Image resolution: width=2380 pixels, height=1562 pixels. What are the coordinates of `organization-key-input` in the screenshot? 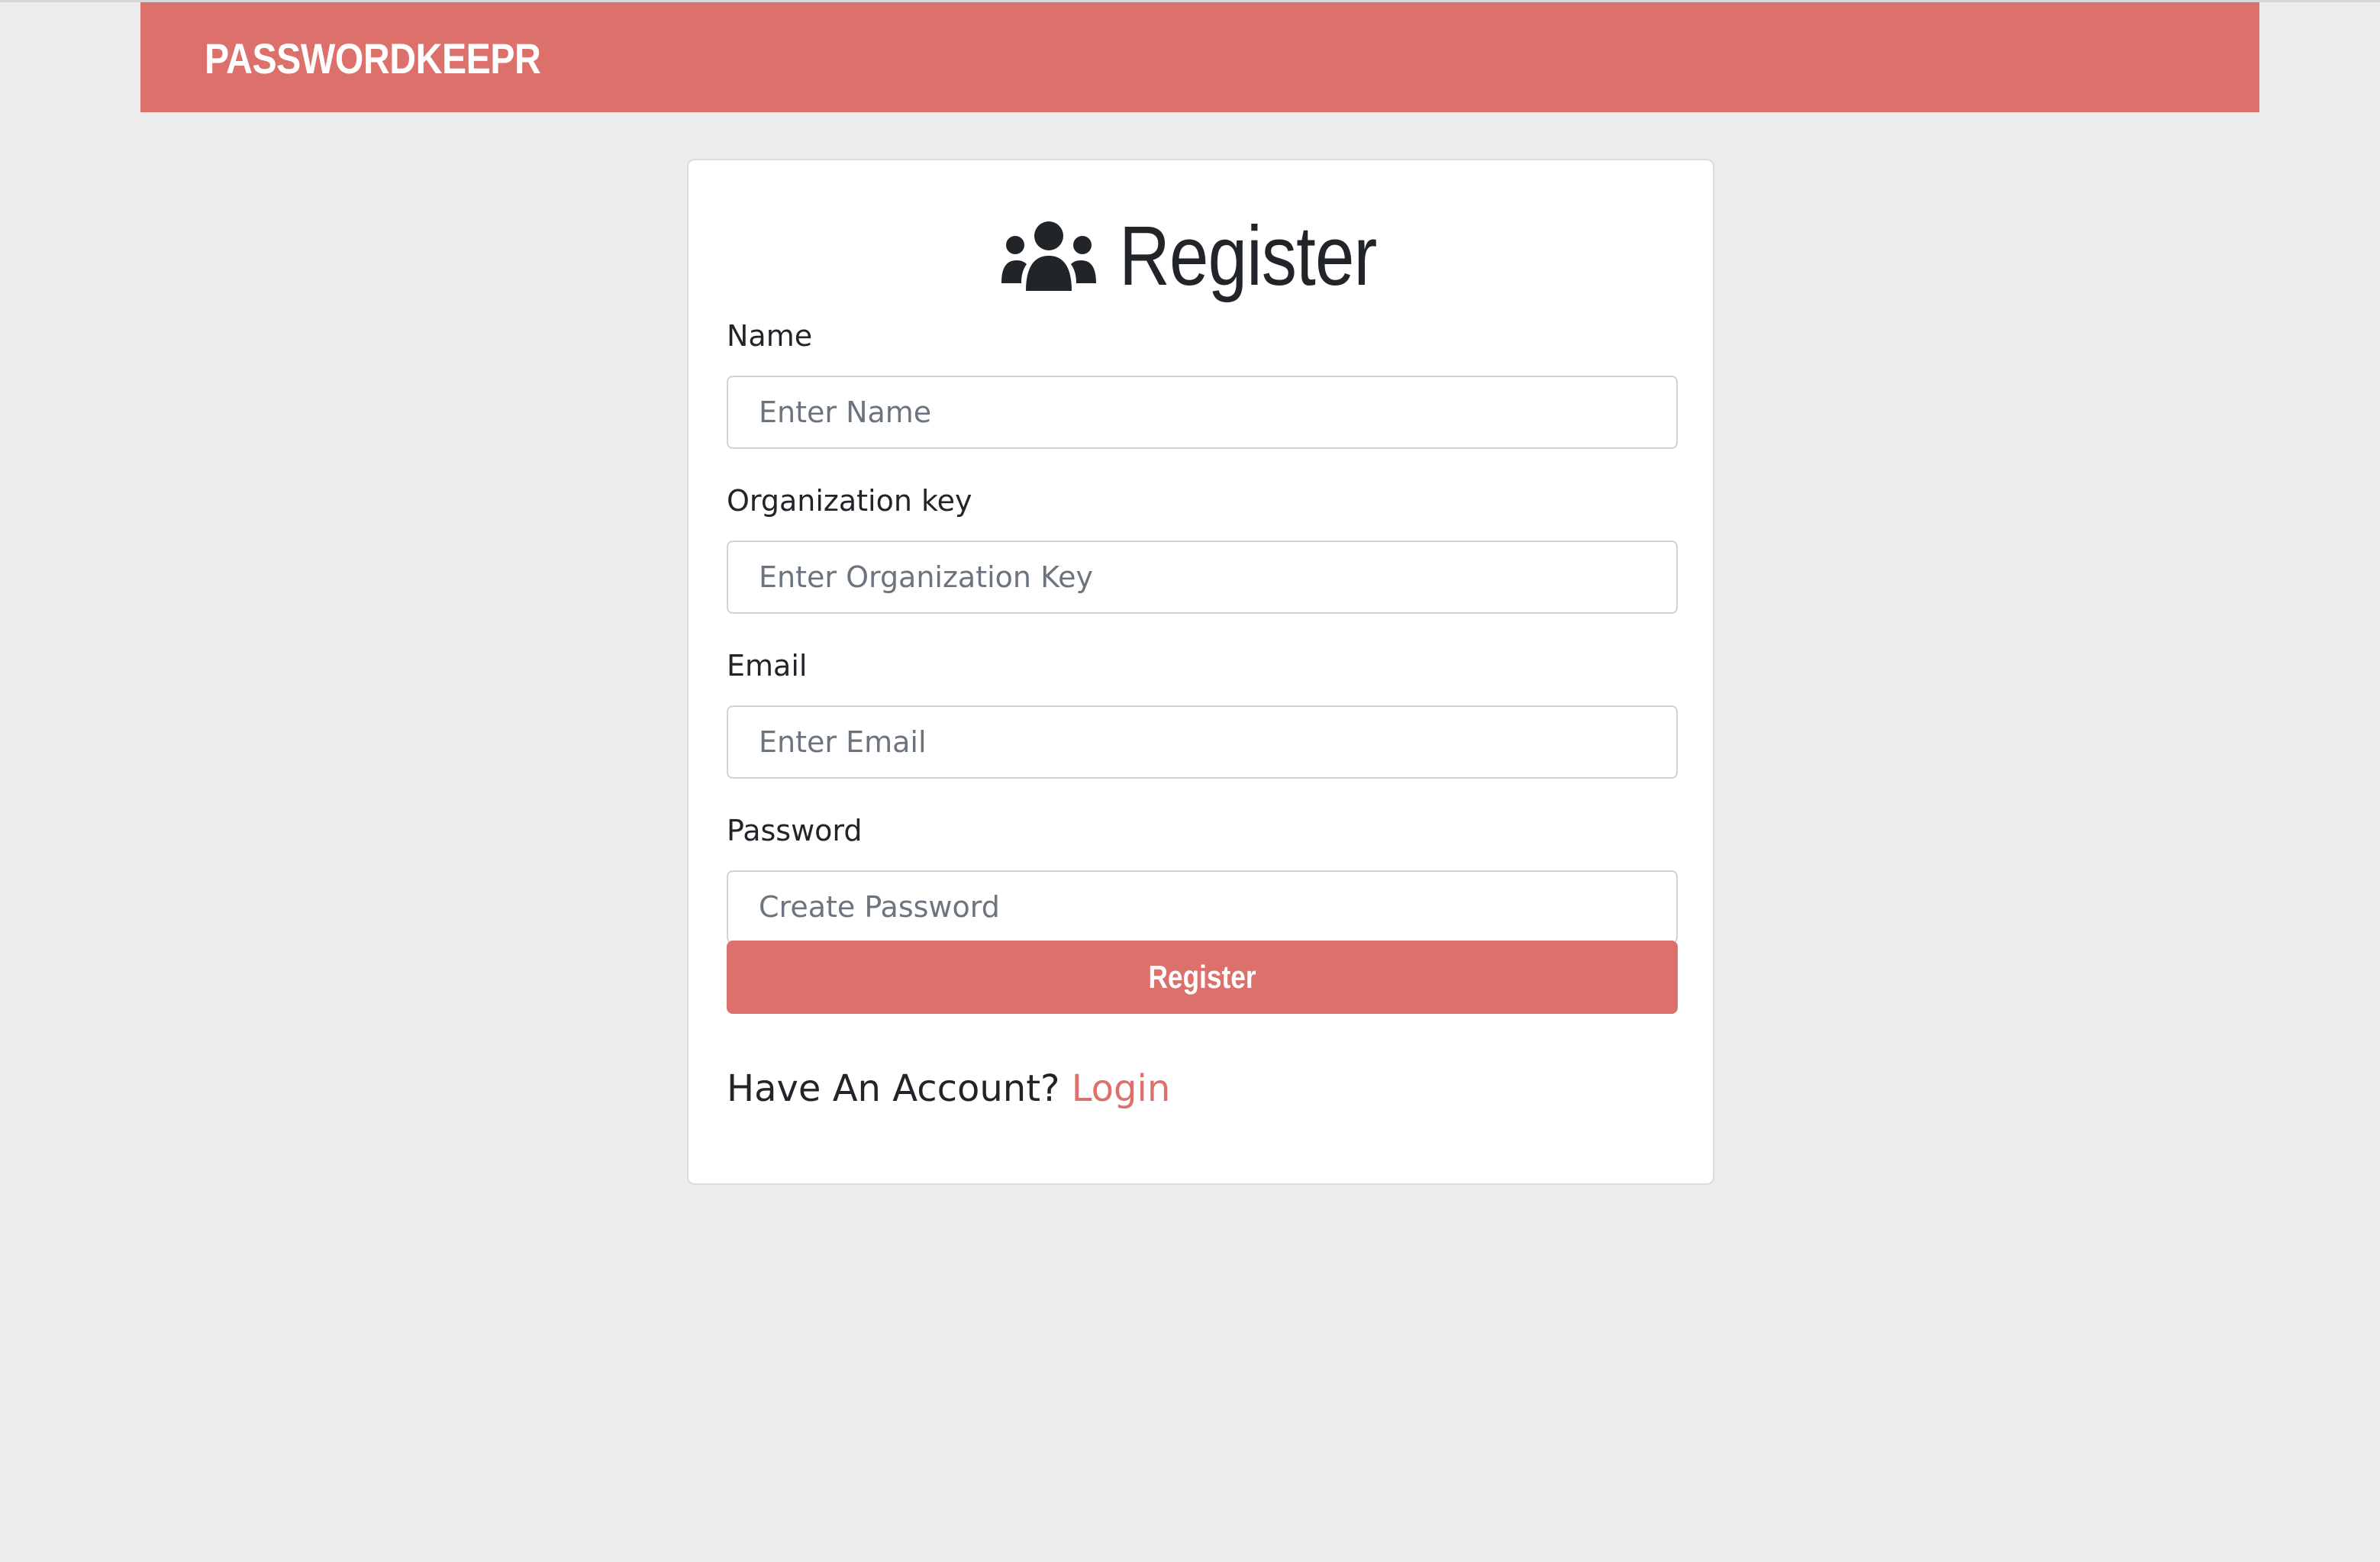 It's located at (1202, 577).